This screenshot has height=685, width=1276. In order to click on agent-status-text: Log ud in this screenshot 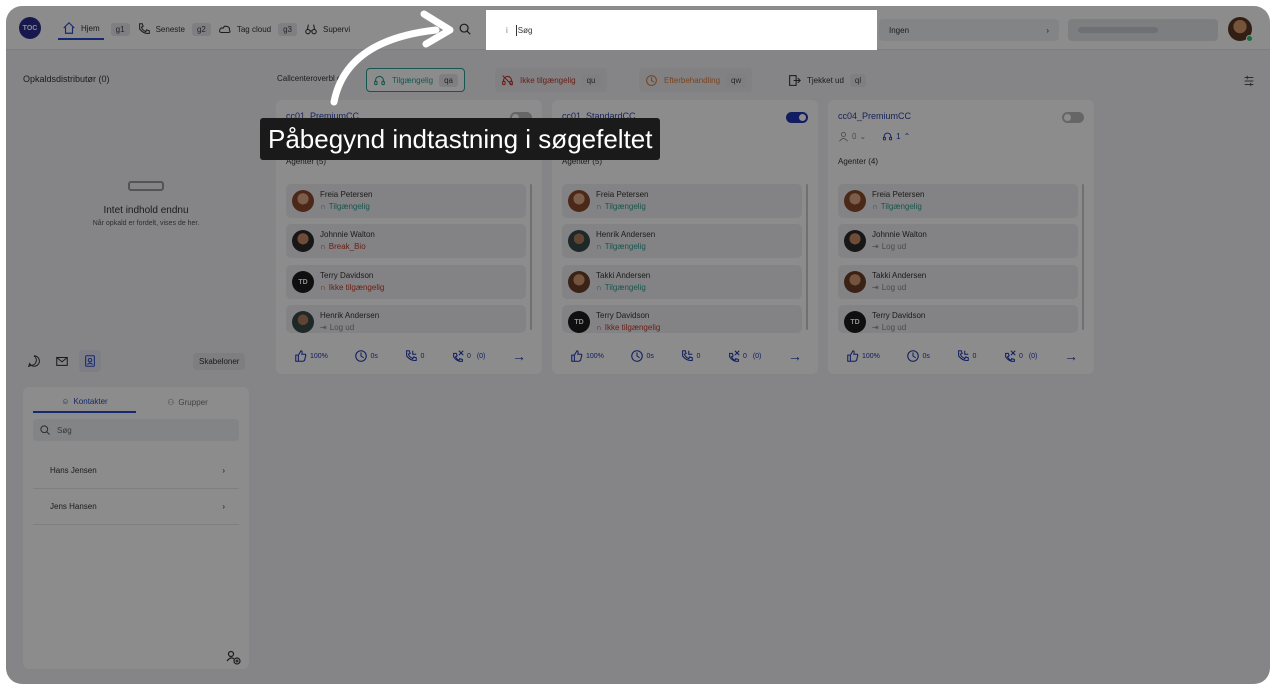, I will do `click(894, 287)`.